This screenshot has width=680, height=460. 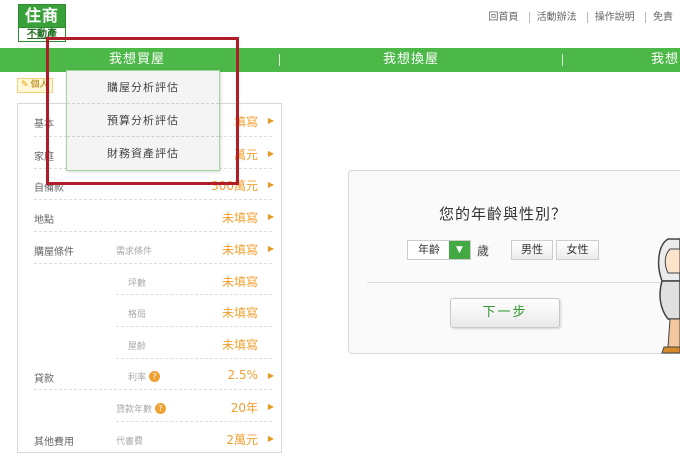 I want to click on dropdown-item-budget-analysis: 預算分析評估, so click(x=143, y=120).